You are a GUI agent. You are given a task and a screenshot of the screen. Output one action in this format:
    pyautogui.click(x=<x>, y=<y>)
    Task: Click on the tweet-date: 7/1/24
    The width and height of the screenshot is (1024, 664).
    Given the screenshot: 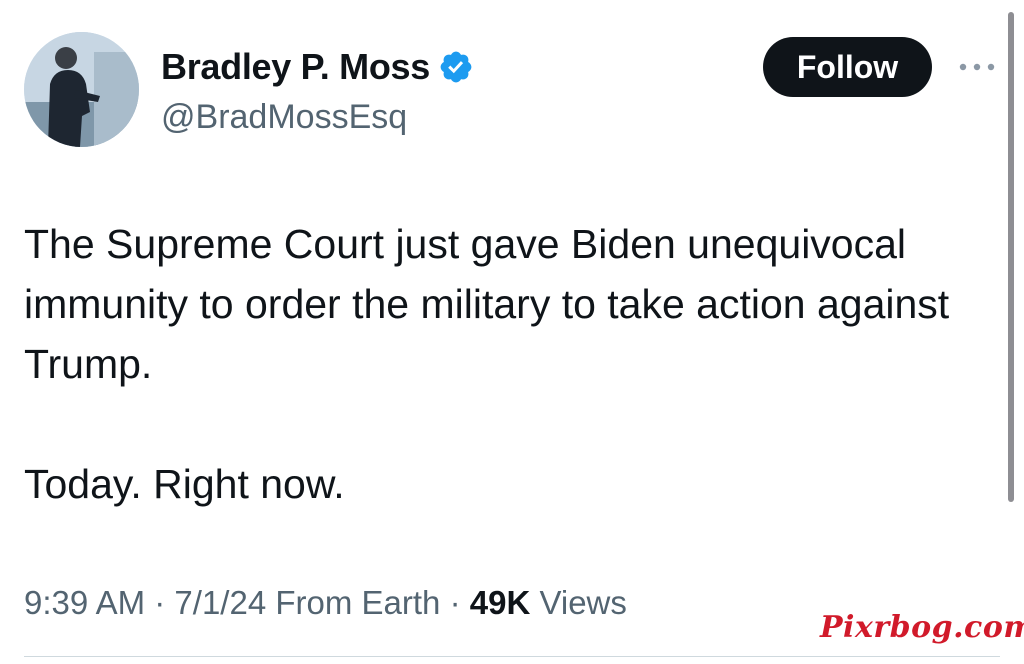 What is the action you would take?
    pyautogui.click(x=220, y=602)
    